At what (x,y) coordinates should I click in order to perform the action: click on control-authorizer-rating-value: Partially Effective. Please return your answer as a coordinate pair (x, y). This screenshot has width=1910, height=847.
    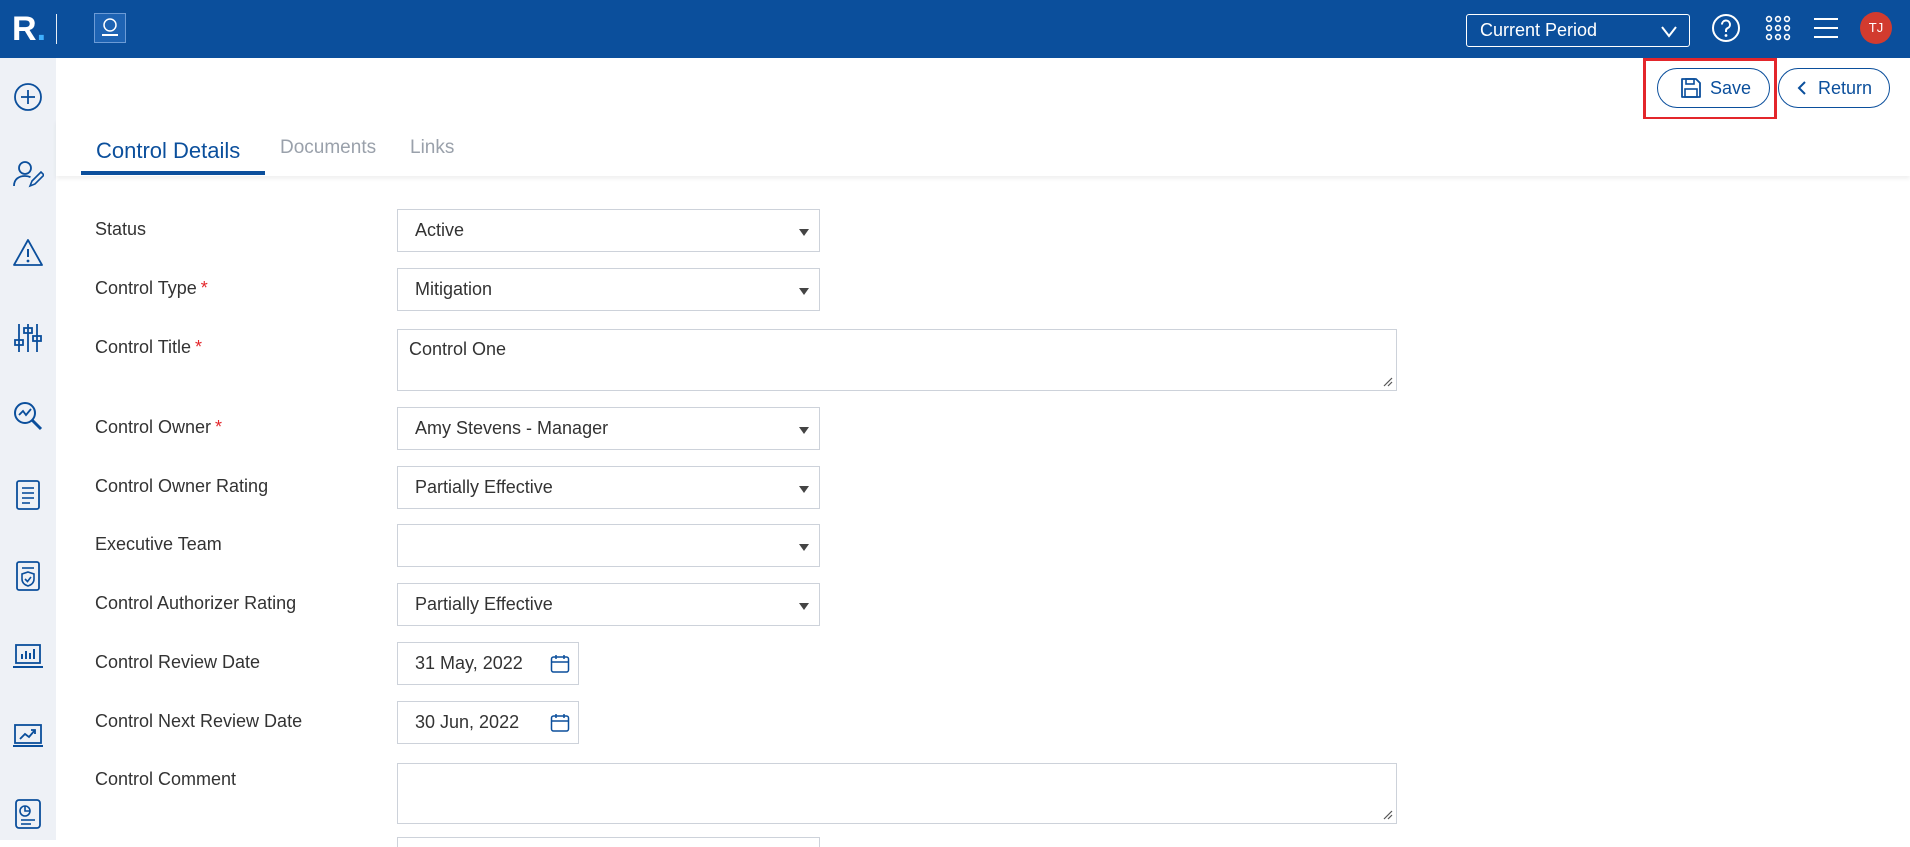
    Looking at the image, I should click on (484, 604).